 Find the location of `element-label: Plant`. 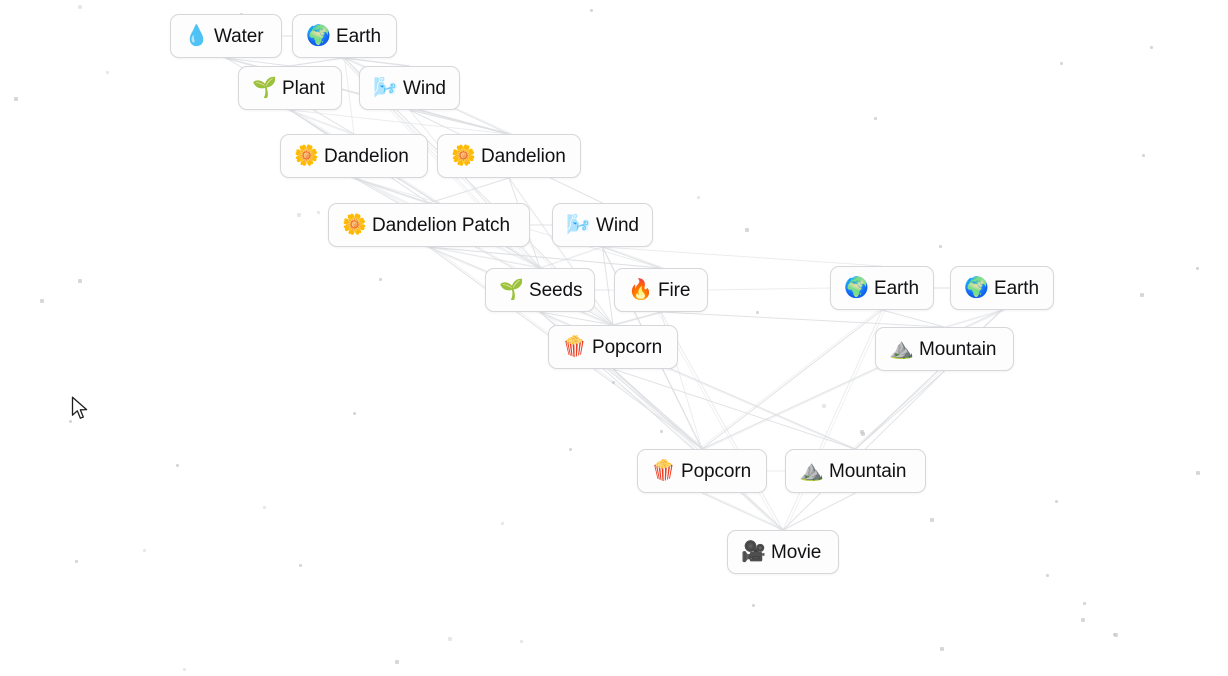

element-label: Plant is located at coordinates (303, 88).